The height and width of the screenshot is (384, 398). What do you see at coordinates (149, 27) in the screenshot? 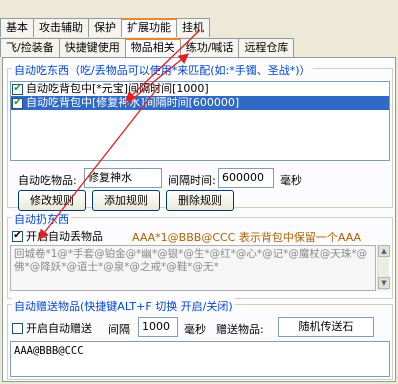
I see `tab-extensions: 扩展功能` at bounding box center [149, 27].